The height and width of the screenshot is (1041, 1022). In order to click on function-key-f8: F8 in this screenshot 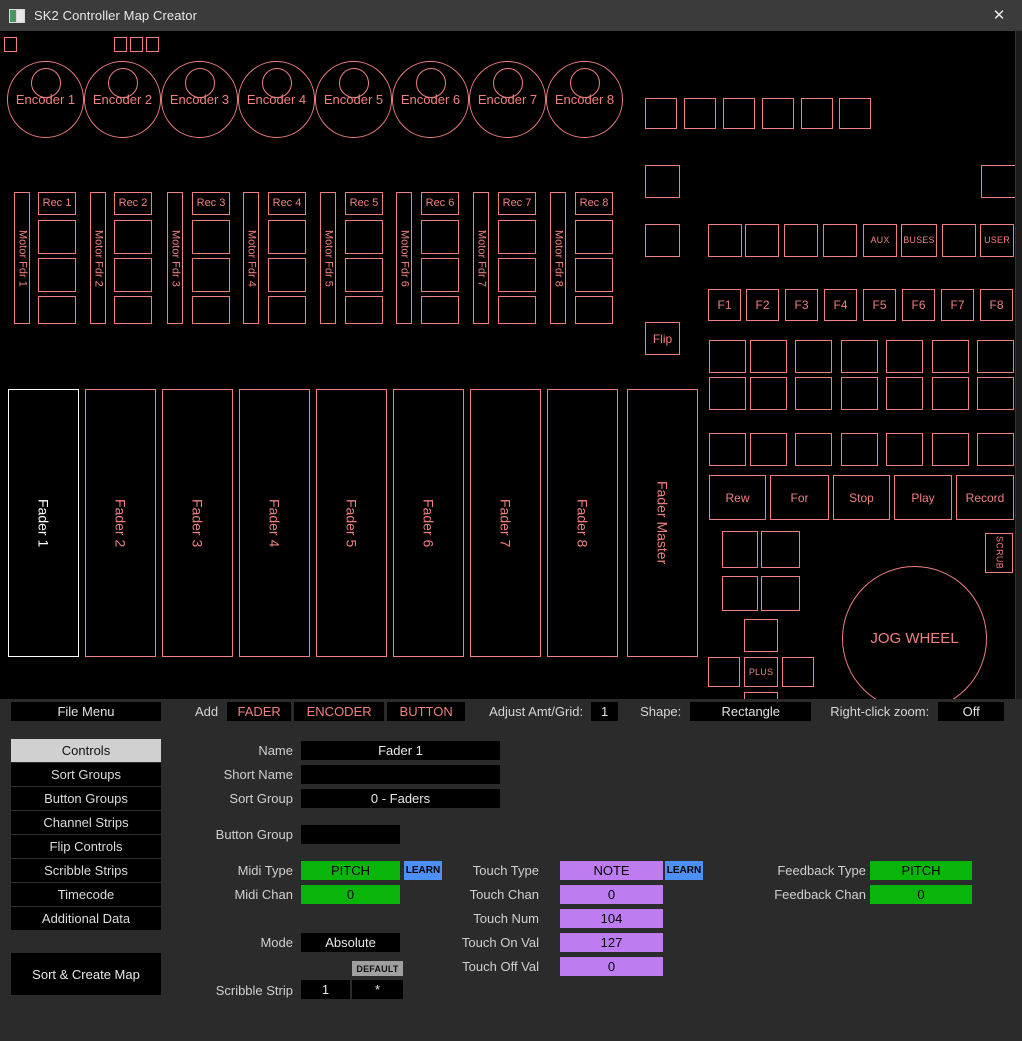, I will do `click(996, 305)`.